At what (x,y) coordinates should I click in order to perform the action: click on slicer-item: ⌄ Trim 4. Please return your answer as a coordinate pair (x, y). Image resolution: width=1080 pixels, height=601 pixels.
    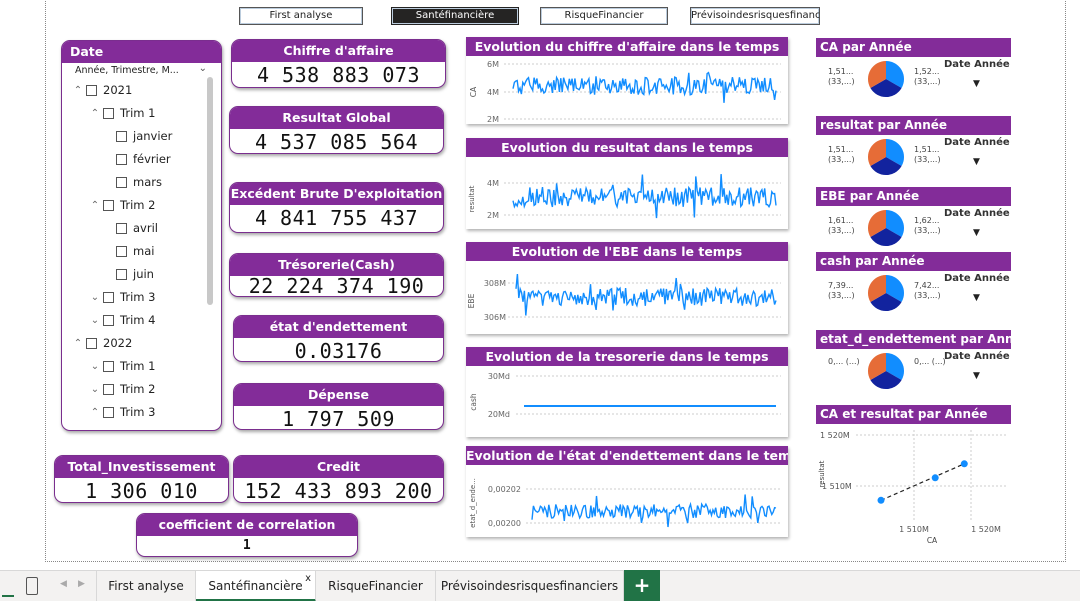
    Looking at the image, I should click on (121, 320).